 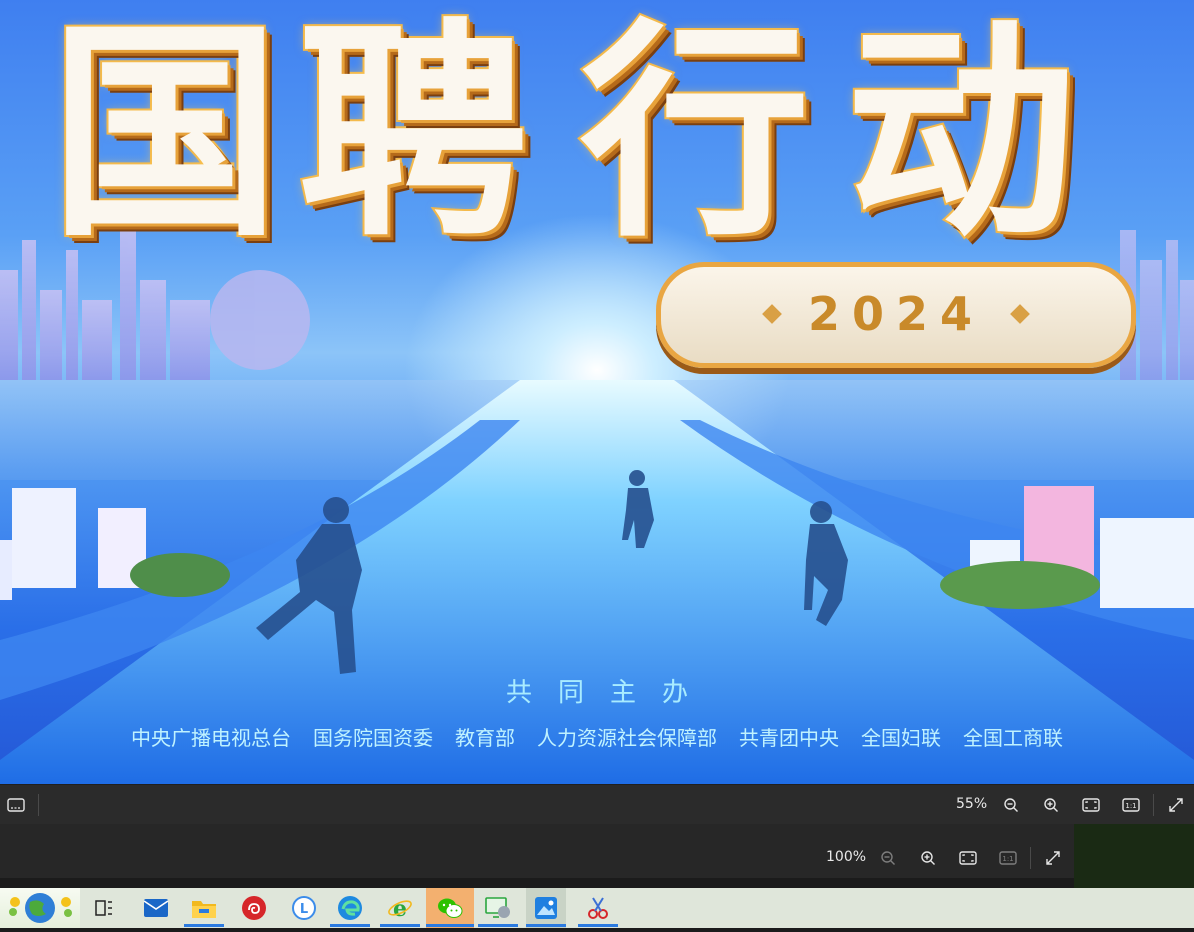 What do you see at coordinates (156, 908) in the screenshot?
I see `mail-icon` at bounding box center [156, 908].